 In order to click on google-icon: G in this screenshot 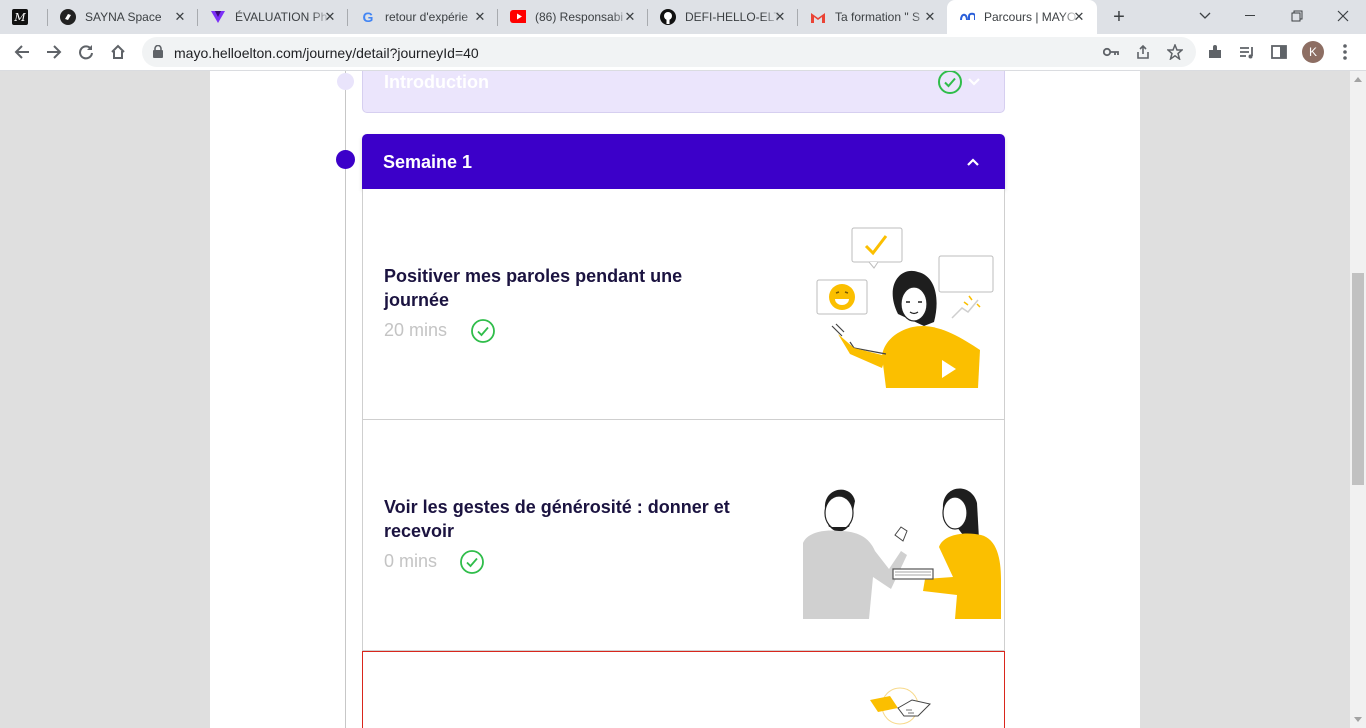, I will do `click(368, 17)`.